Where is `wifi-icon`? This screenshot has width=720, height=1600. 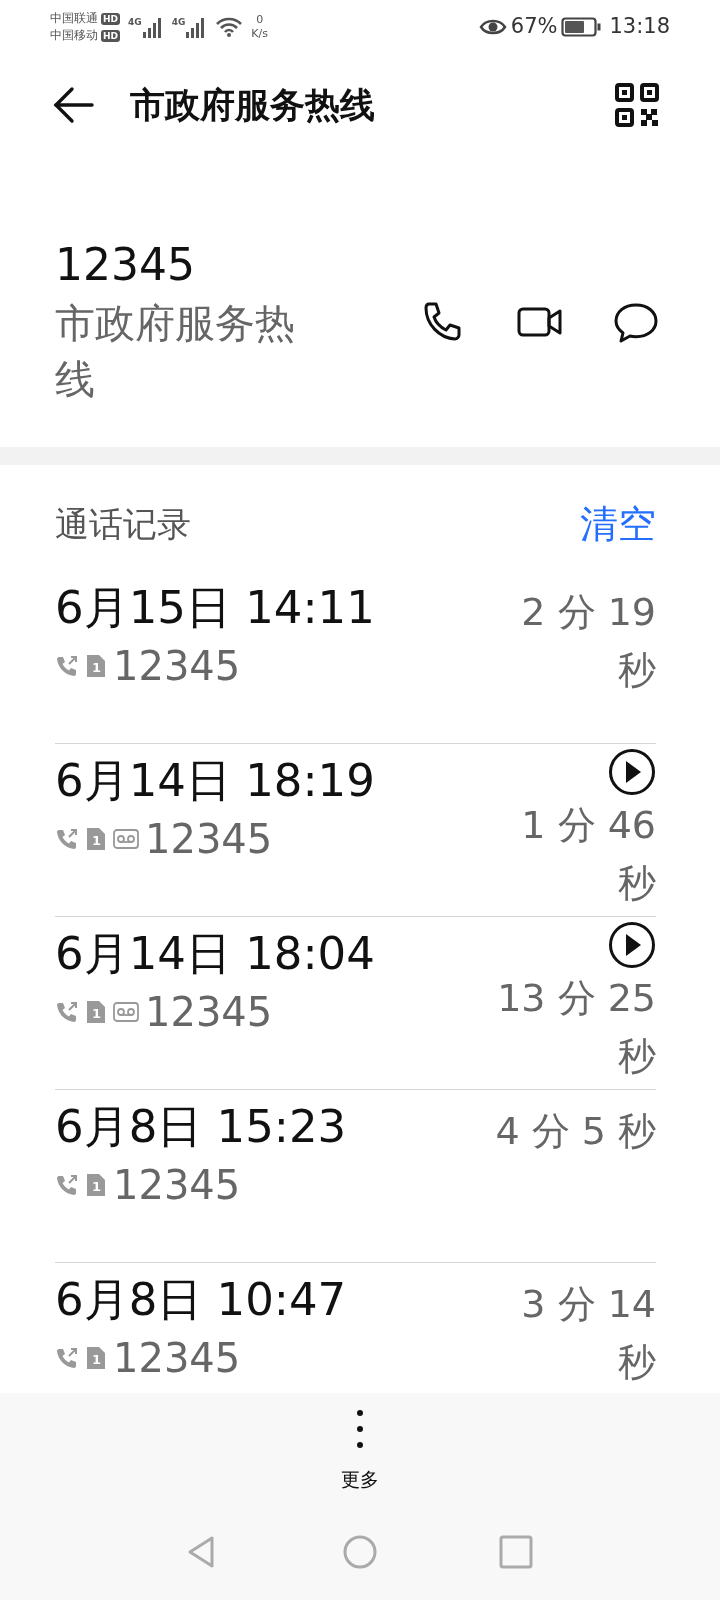 wifi-icon is located at coordinates (229, 27).